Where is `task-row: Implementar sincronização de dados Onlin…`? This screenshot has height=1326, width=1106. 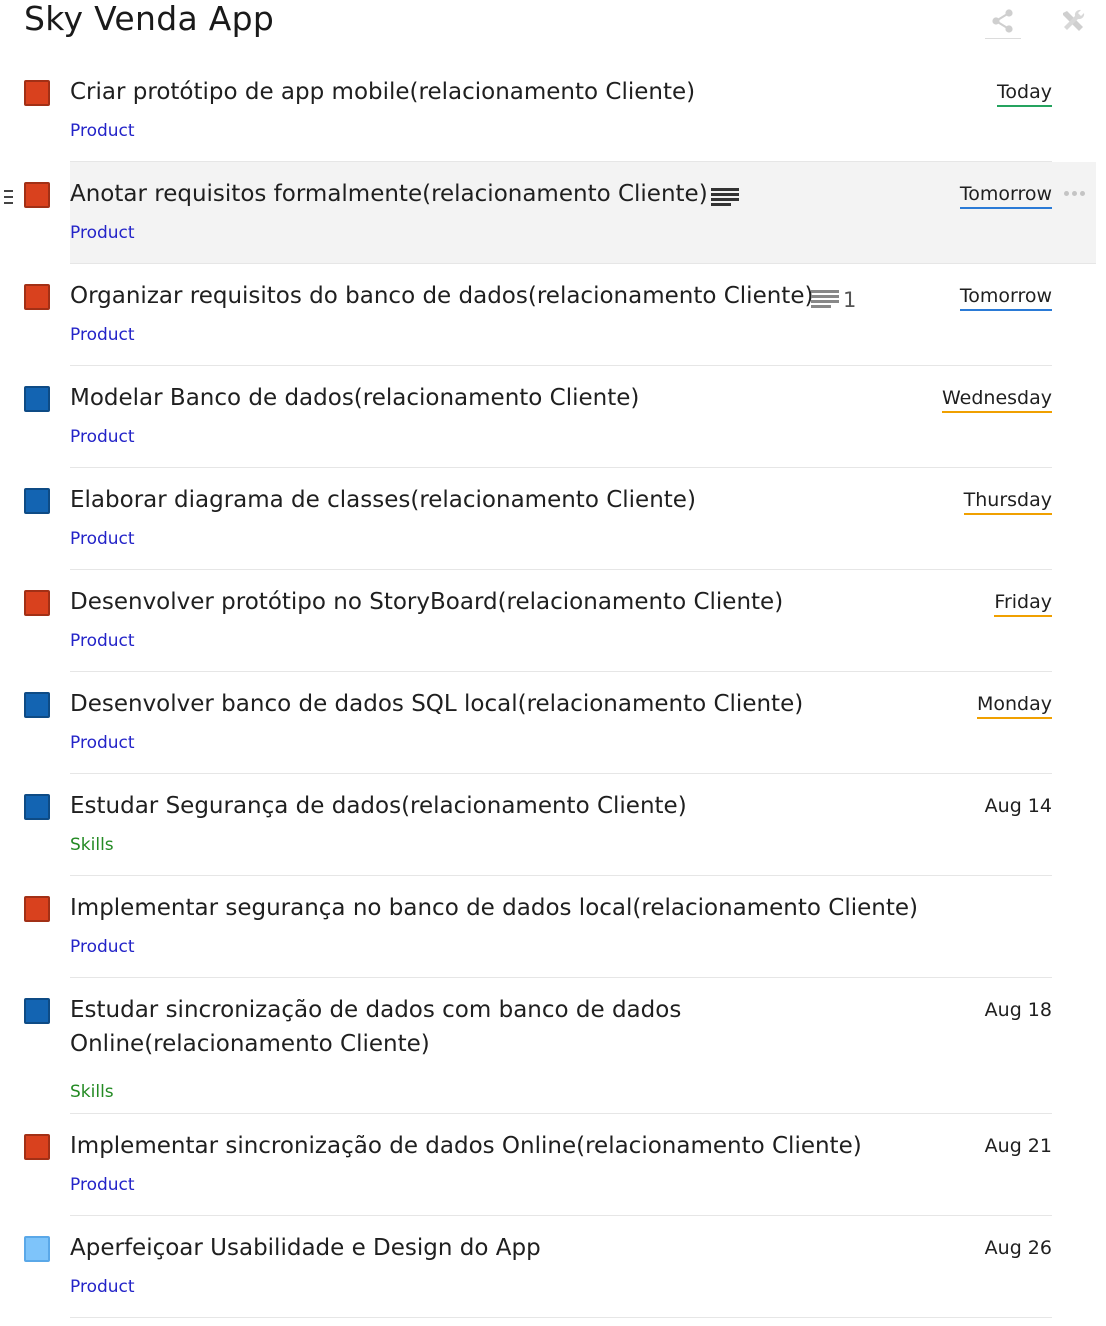 task-row: Implementar sincronização de dados Onlin… is located at coordinates (553, 1165).